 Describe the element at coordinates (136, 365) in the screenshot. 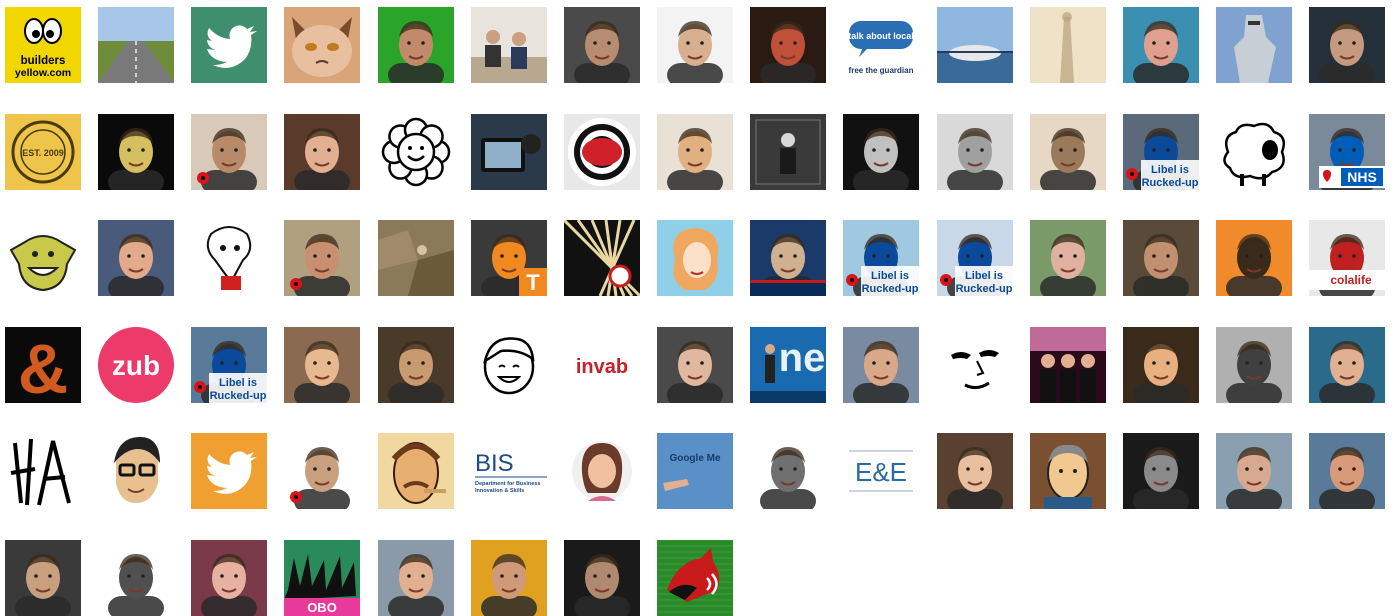

I see `avatar-link: zub` at that location.